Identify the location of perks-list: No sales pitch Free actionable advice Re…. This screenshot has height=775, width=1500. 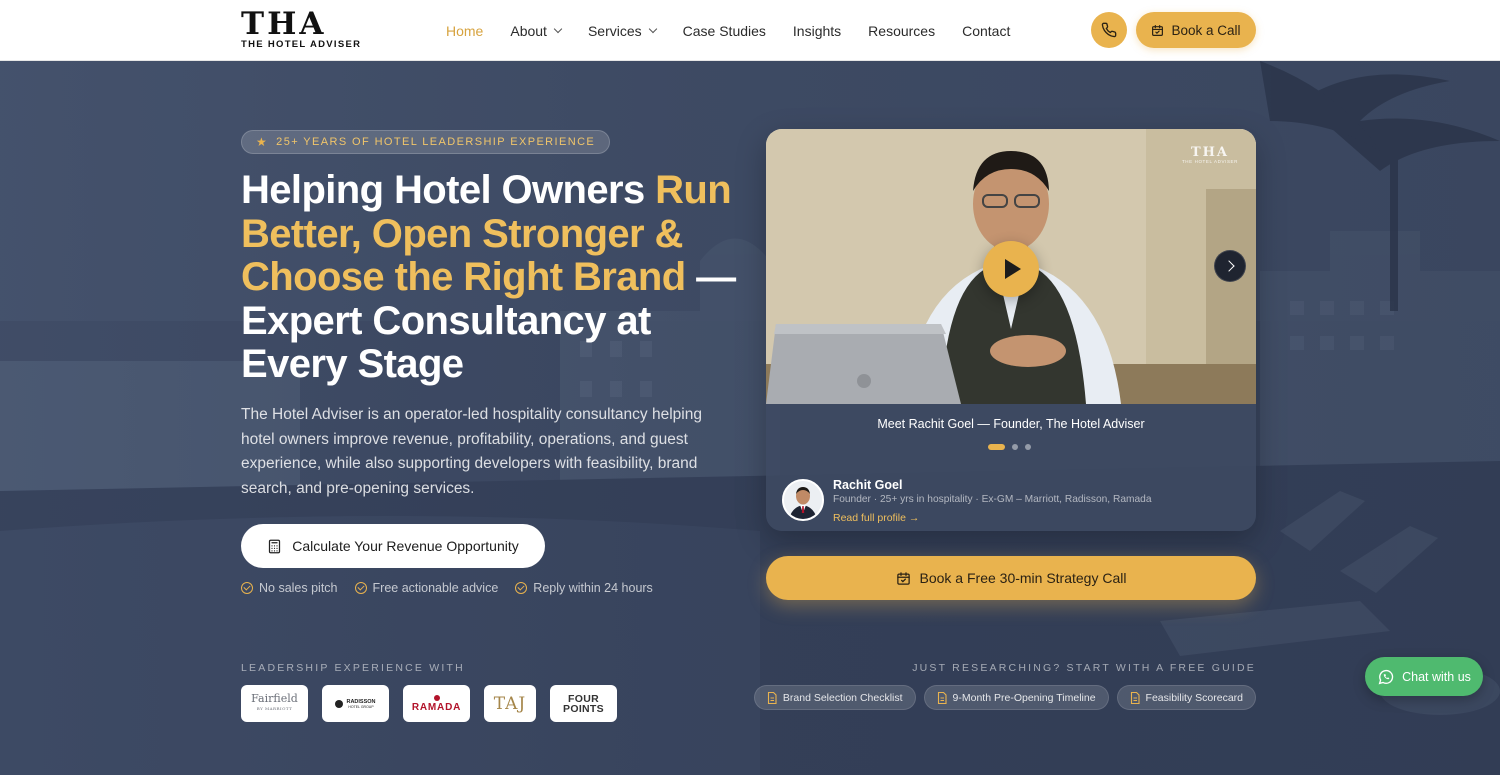
(455, 588).